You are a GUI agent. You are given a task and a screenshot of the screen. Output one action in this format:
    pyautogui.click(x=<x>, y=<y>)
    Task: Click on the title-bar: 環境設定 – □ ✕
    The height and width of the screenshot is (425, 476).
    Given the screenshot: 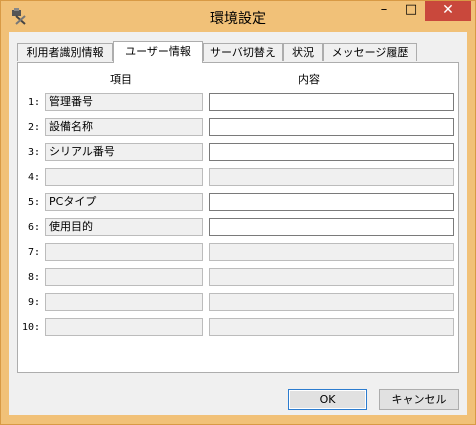 What is the action you would take?
    pyautogui.click(x=238, y=16)
    